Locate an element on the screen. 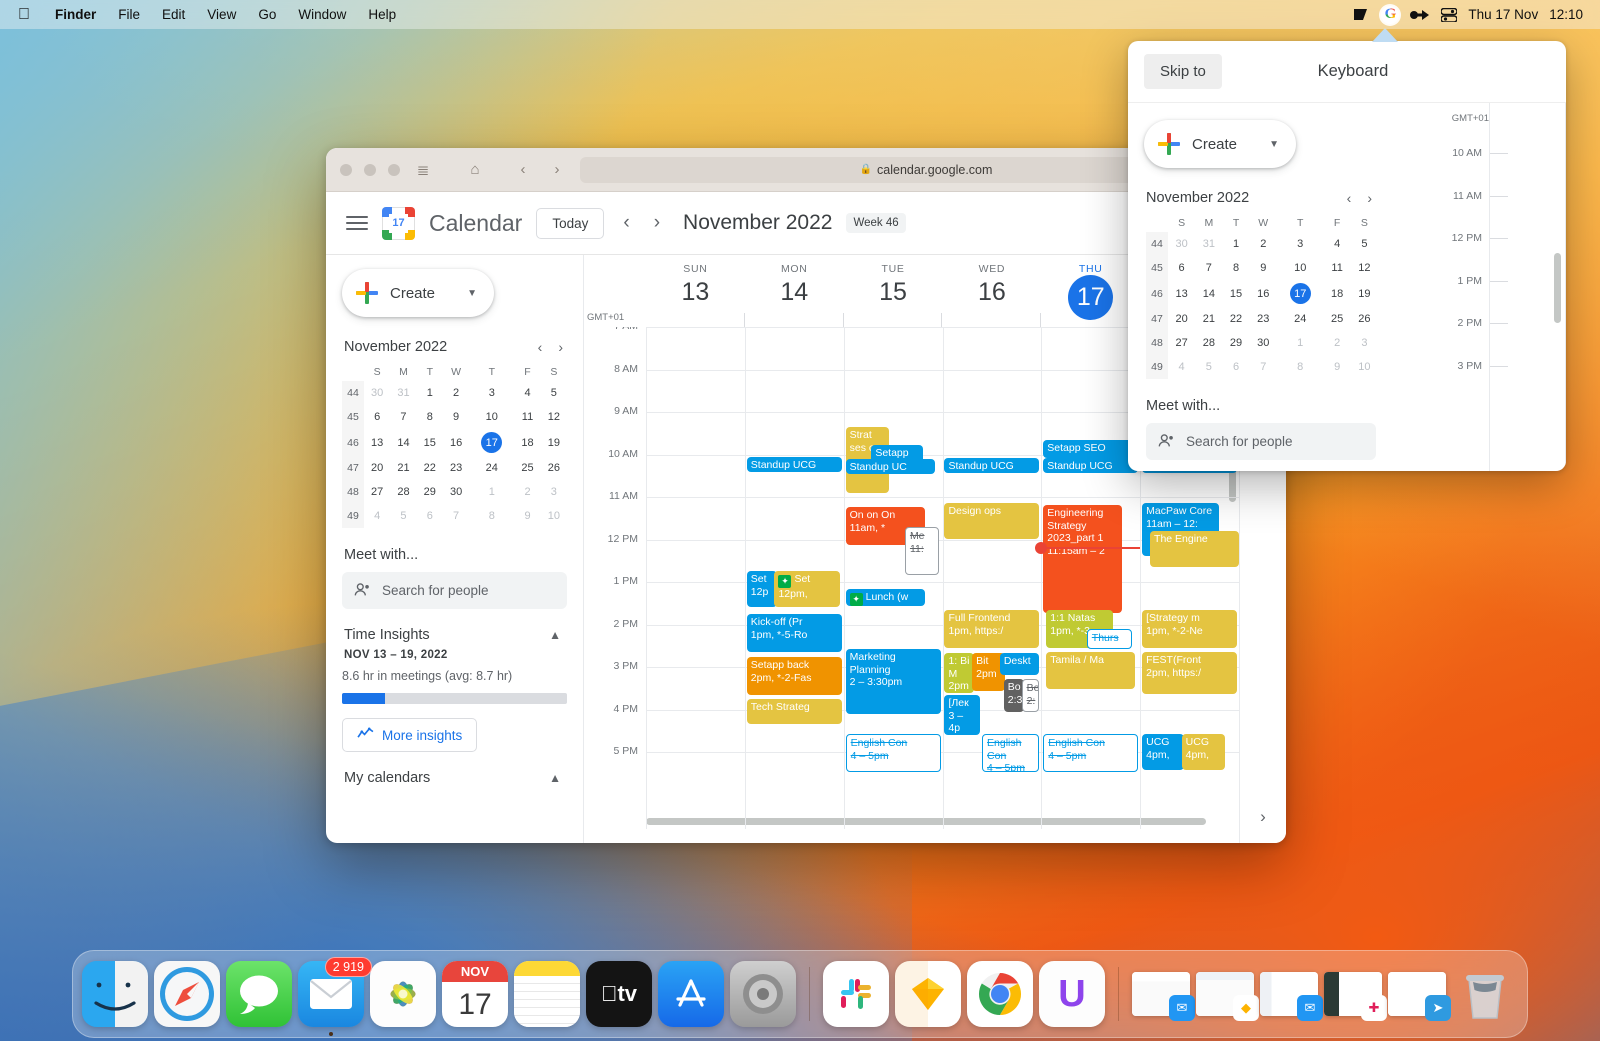 The height and width of the screenshot is (1041, 1600). forward-icon: › is located at coordinates (557, 169).